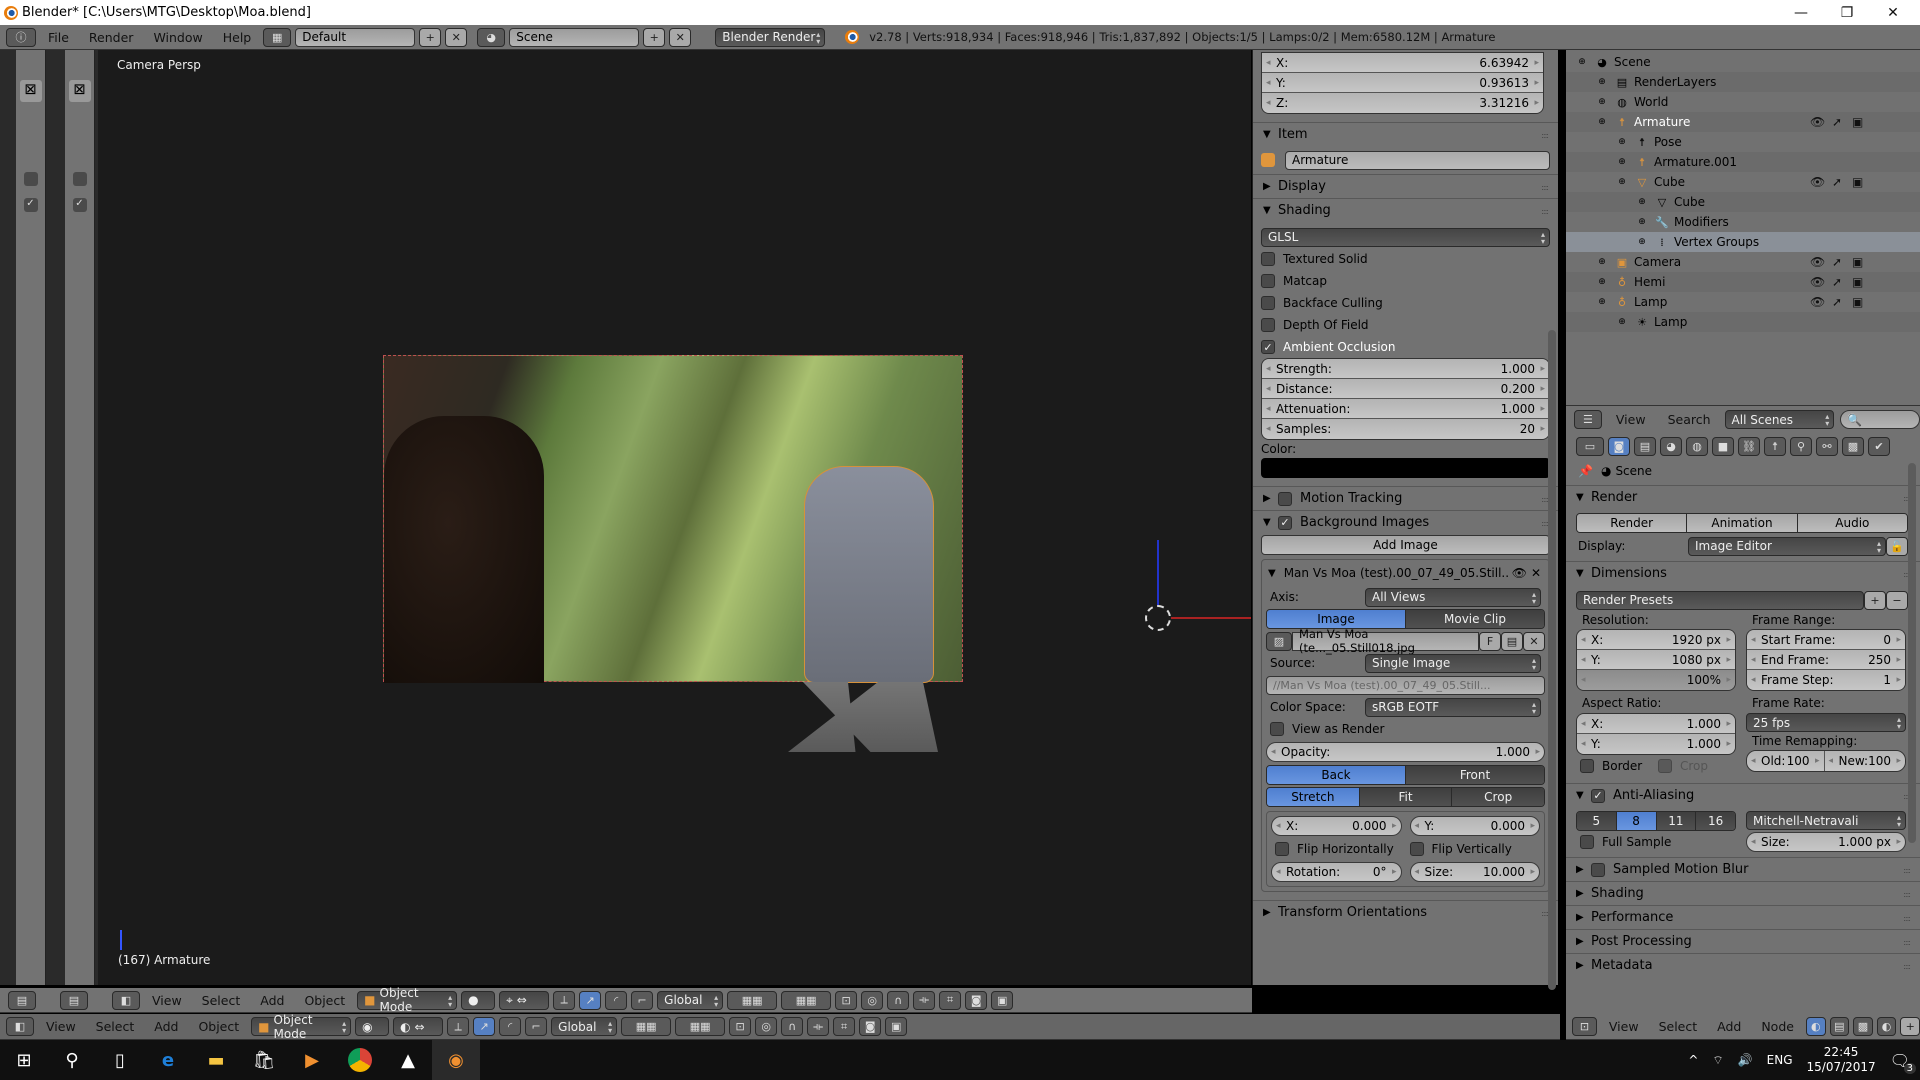  What do you see at coordinates (1405, 797) in the screenshot?
I see `frame-method-tabs: Stretch Fit Crop` at bounding box center [1405, 797].